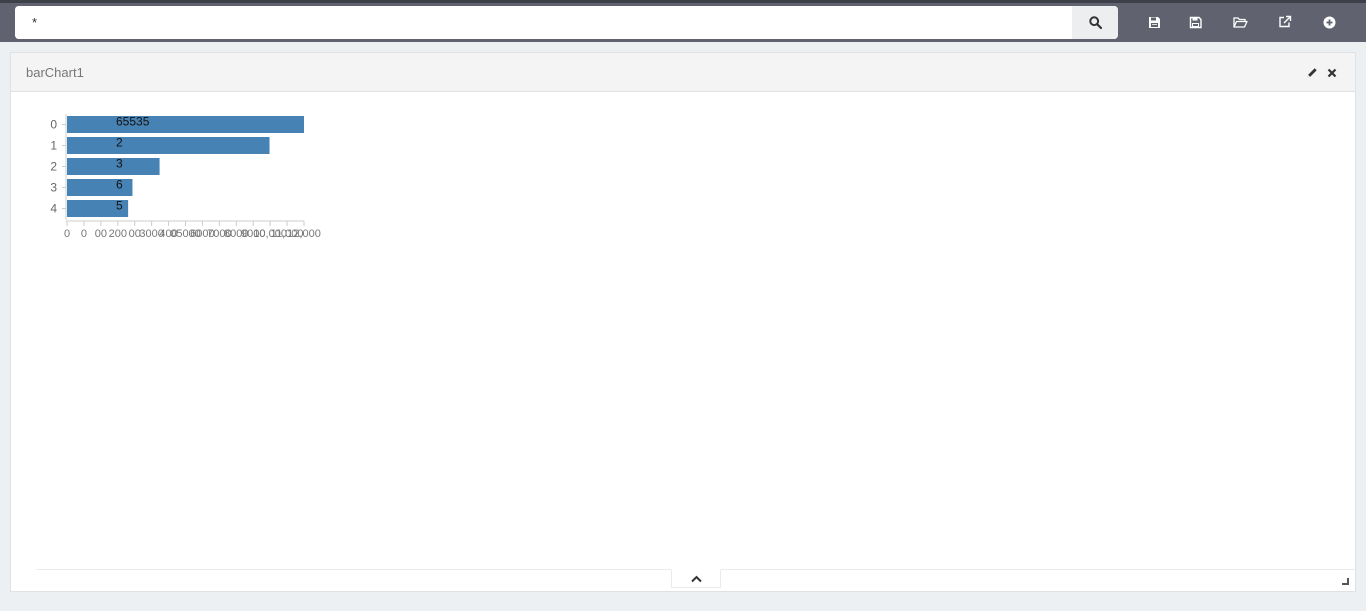  What do you see at coordinates (119, 143) in the screenshot?
I see `bar-value-label: 2` at bounding box center [119, 143].